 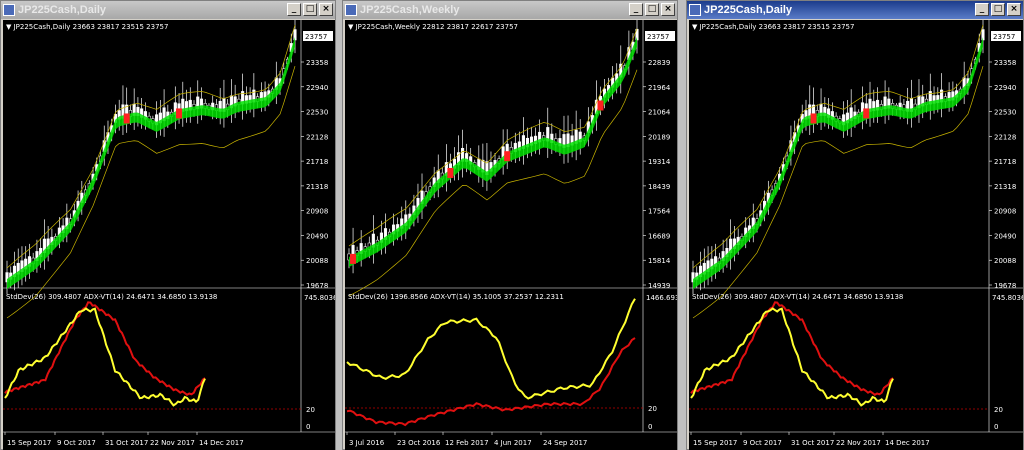 I want to click on time-tick-label: 3 Jul 2016, so click(x=367, y=443).